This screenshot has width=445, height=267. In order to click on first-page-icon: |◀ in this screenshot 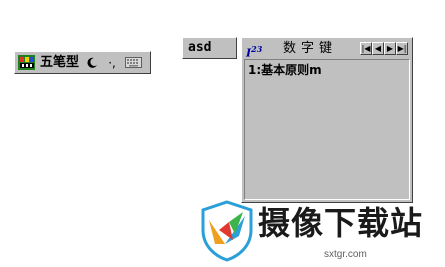, I will do `click(366, 48)`.